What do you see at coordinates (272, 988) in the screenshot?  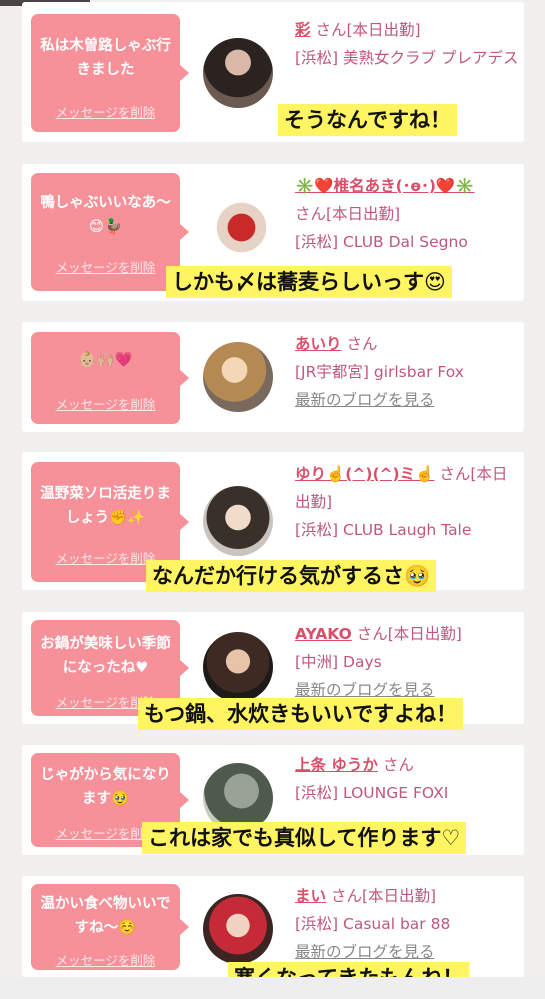 I see `bottom-bar` at bounding box center [272, 988].